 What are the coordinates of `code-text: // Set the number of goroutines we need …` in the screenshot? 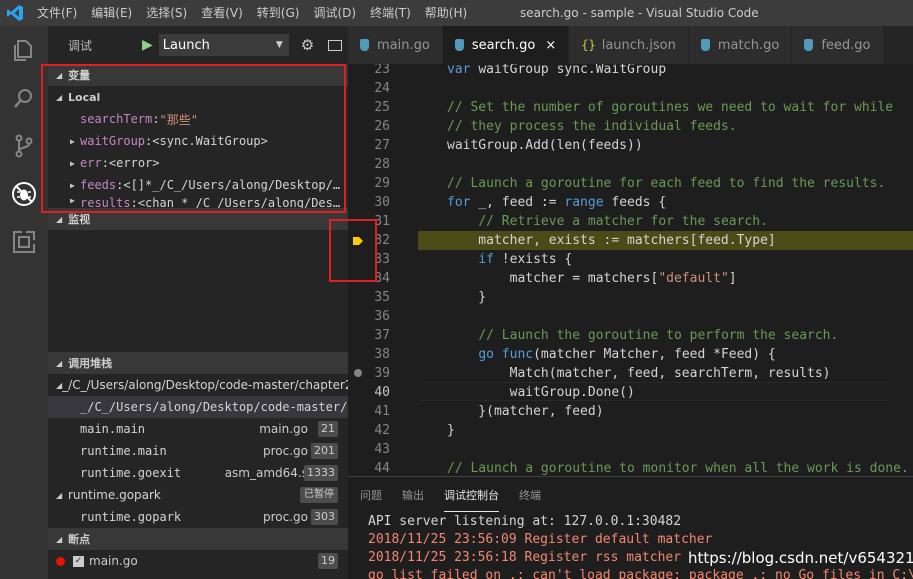 It's located at (670, 107).